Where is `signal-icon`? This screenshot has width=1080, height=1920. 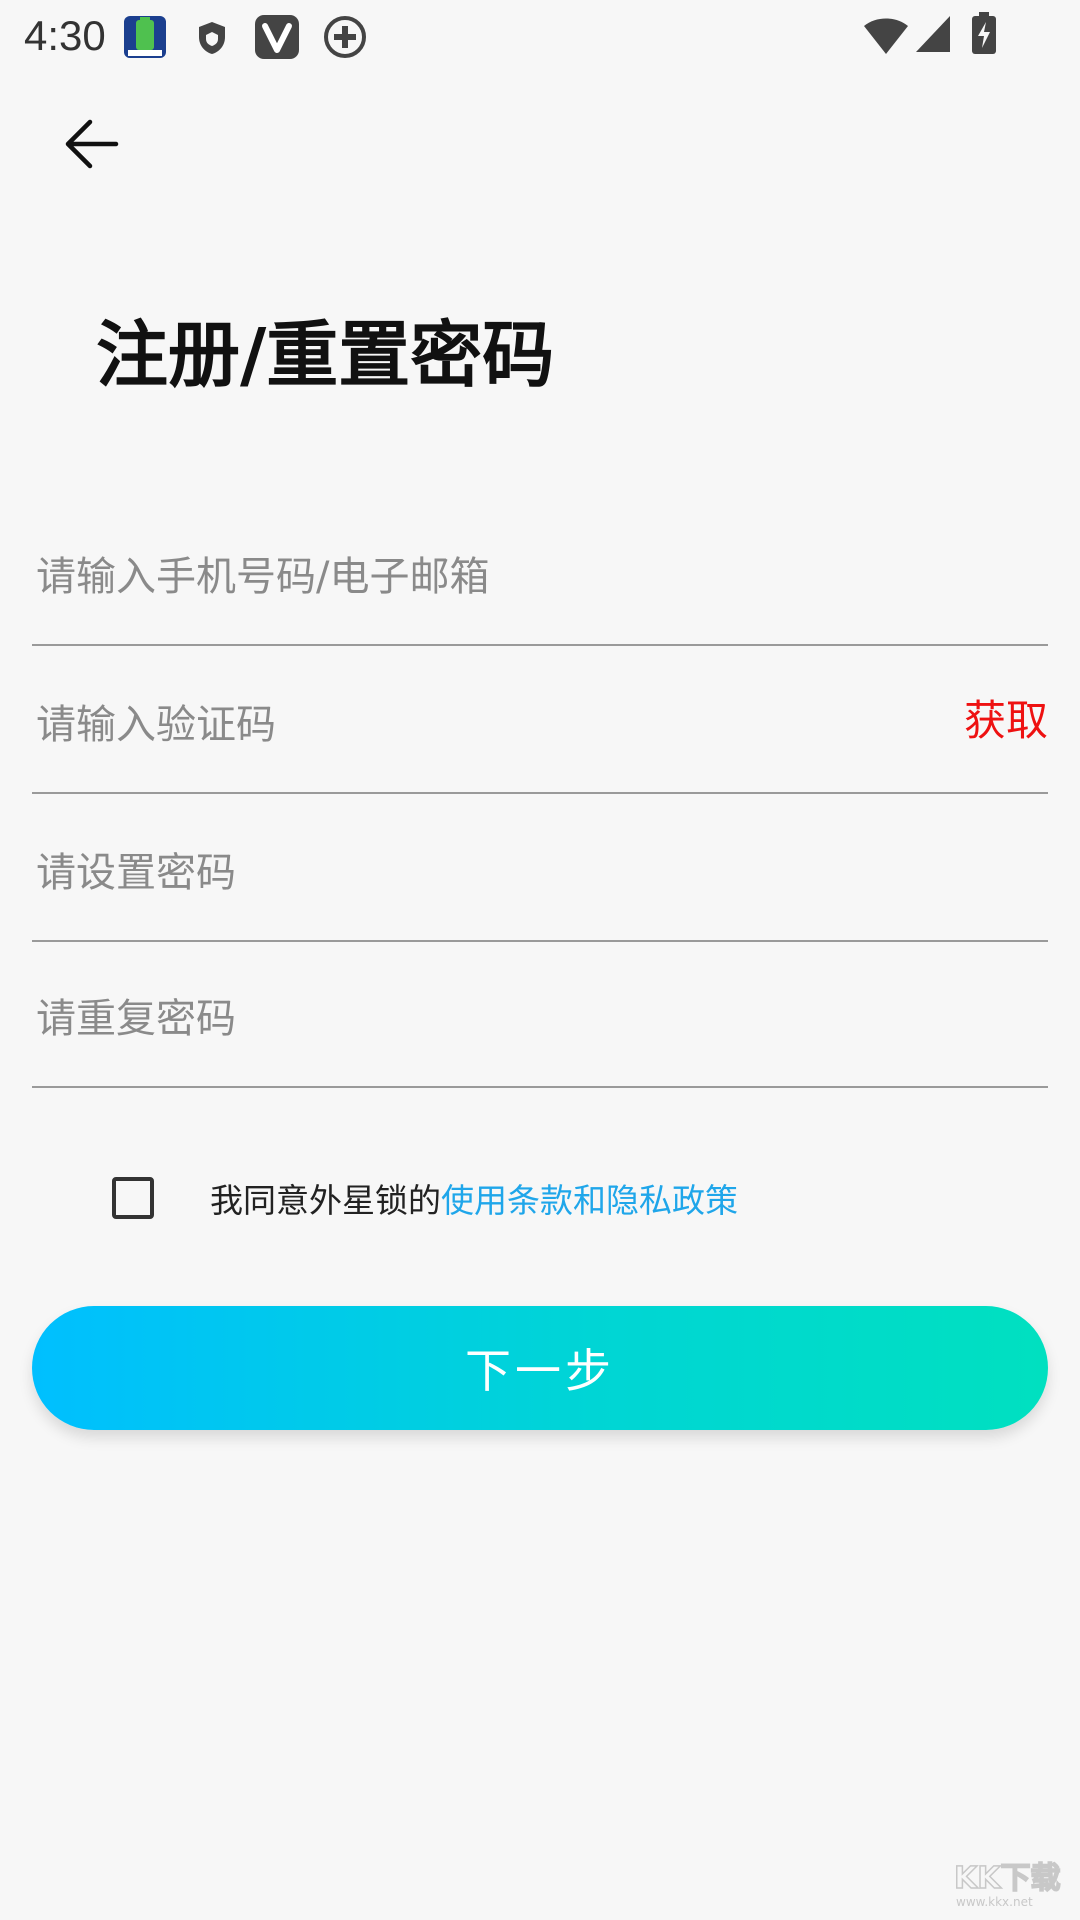
signal-icon is located at coordinates (933, 36).